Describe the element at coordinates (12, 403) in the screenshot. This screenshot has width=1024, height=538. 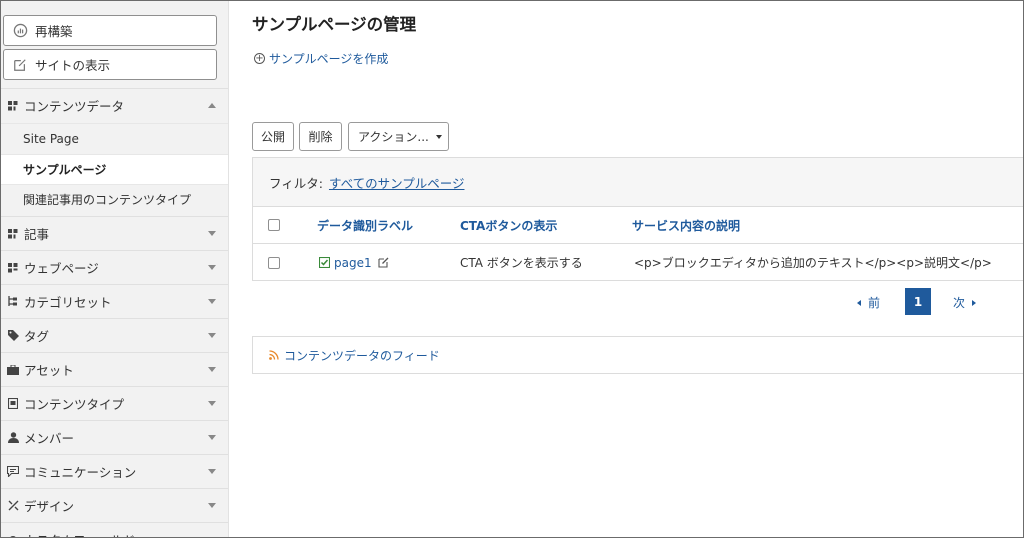
I see `content-type-icon` at that location.